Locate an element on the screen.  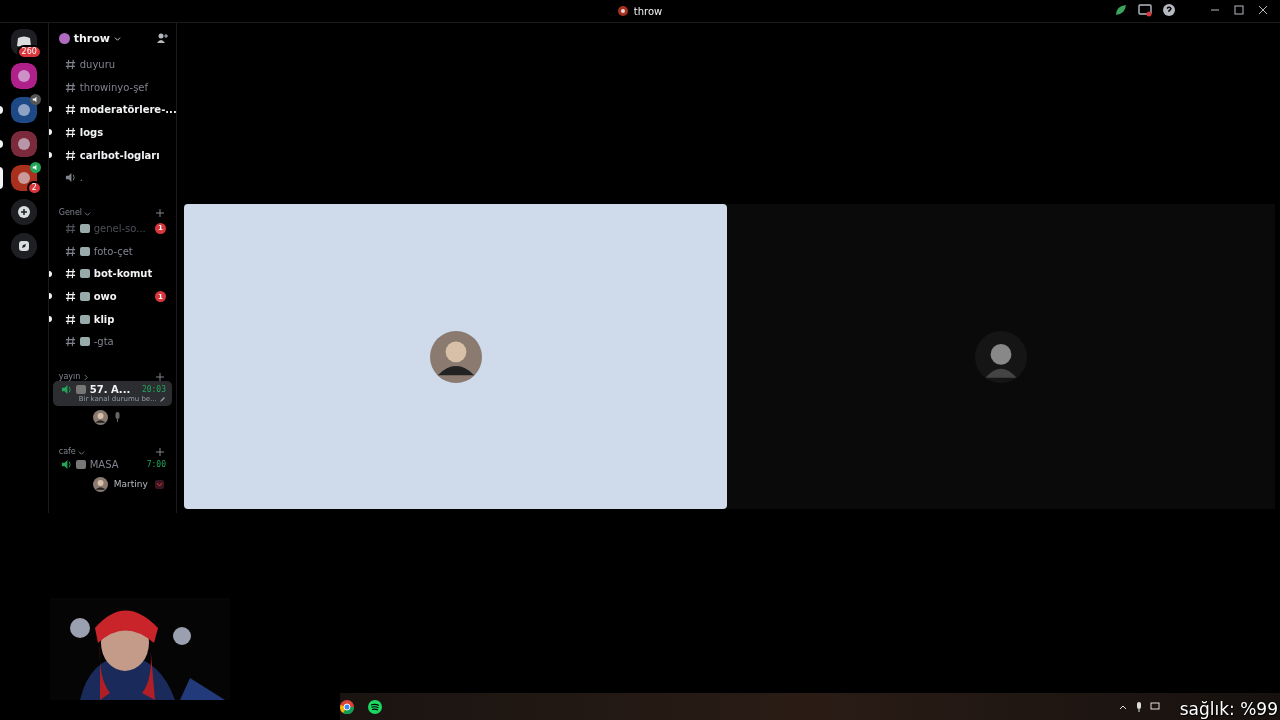
channel-name: MASA is located at coordinates (104, 465).